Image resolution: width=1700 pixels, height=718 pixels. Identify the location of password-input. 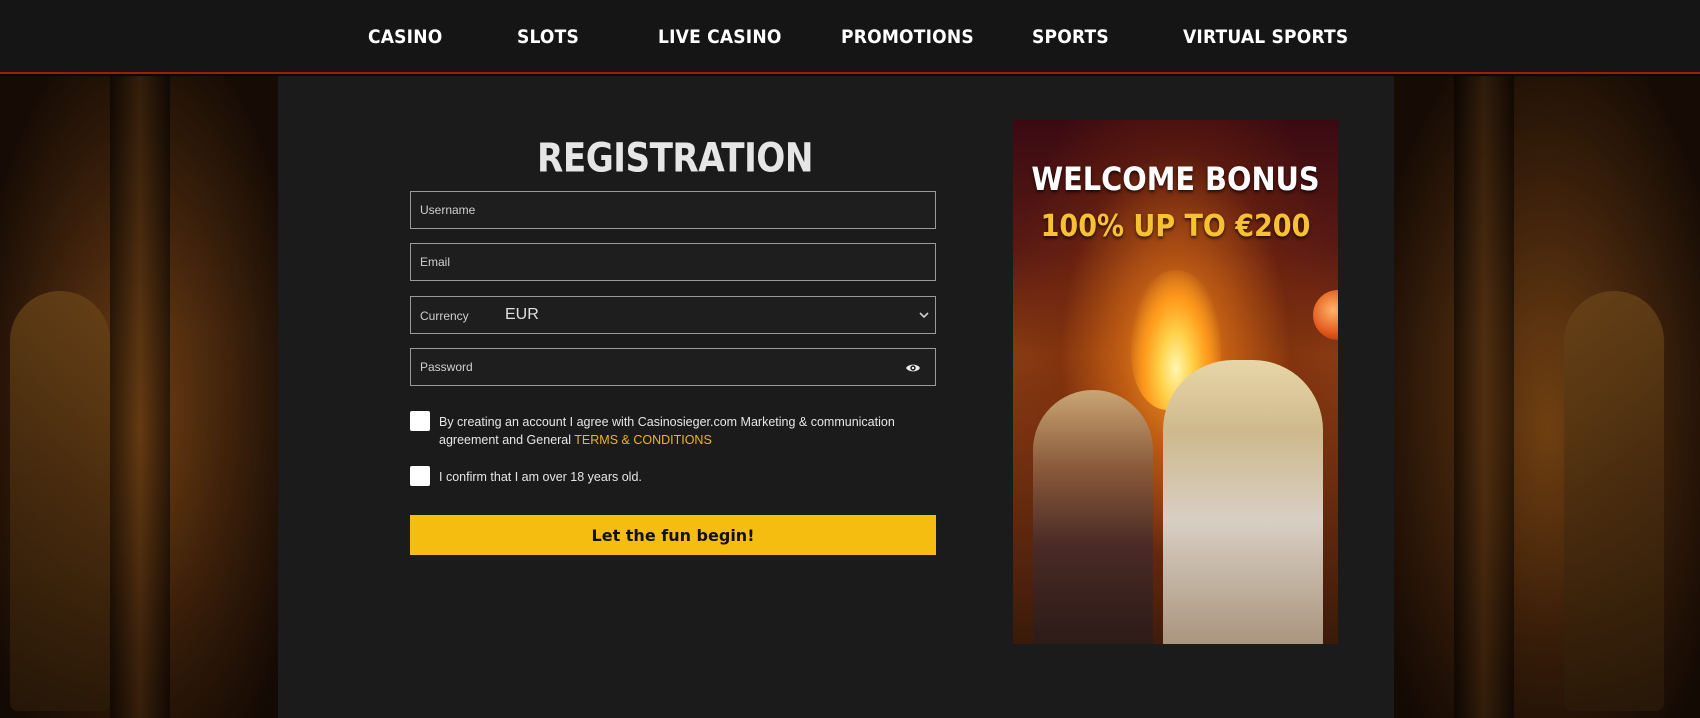
(673, 367).